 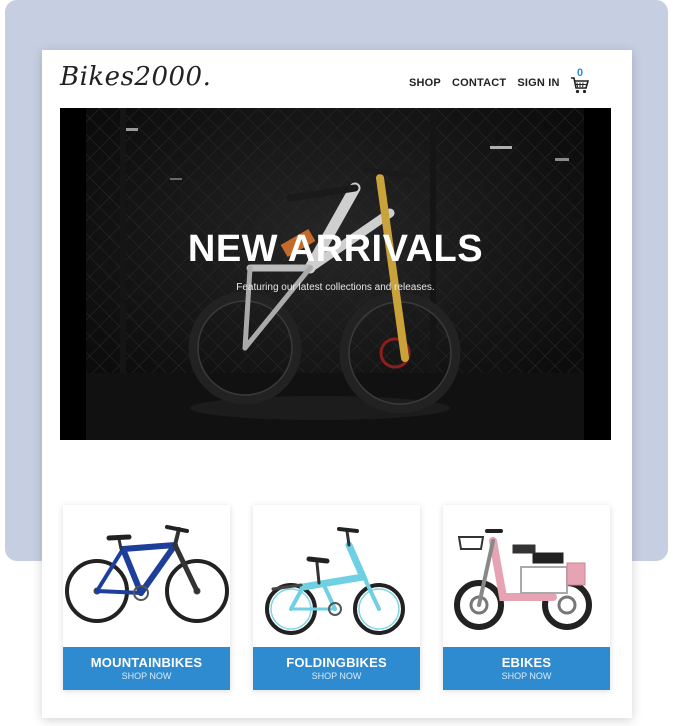 What do you see at coordinates (135, 77) in the screenshot?
I see `site-logo: Bikes2000.` at bounding box center [135, 77].